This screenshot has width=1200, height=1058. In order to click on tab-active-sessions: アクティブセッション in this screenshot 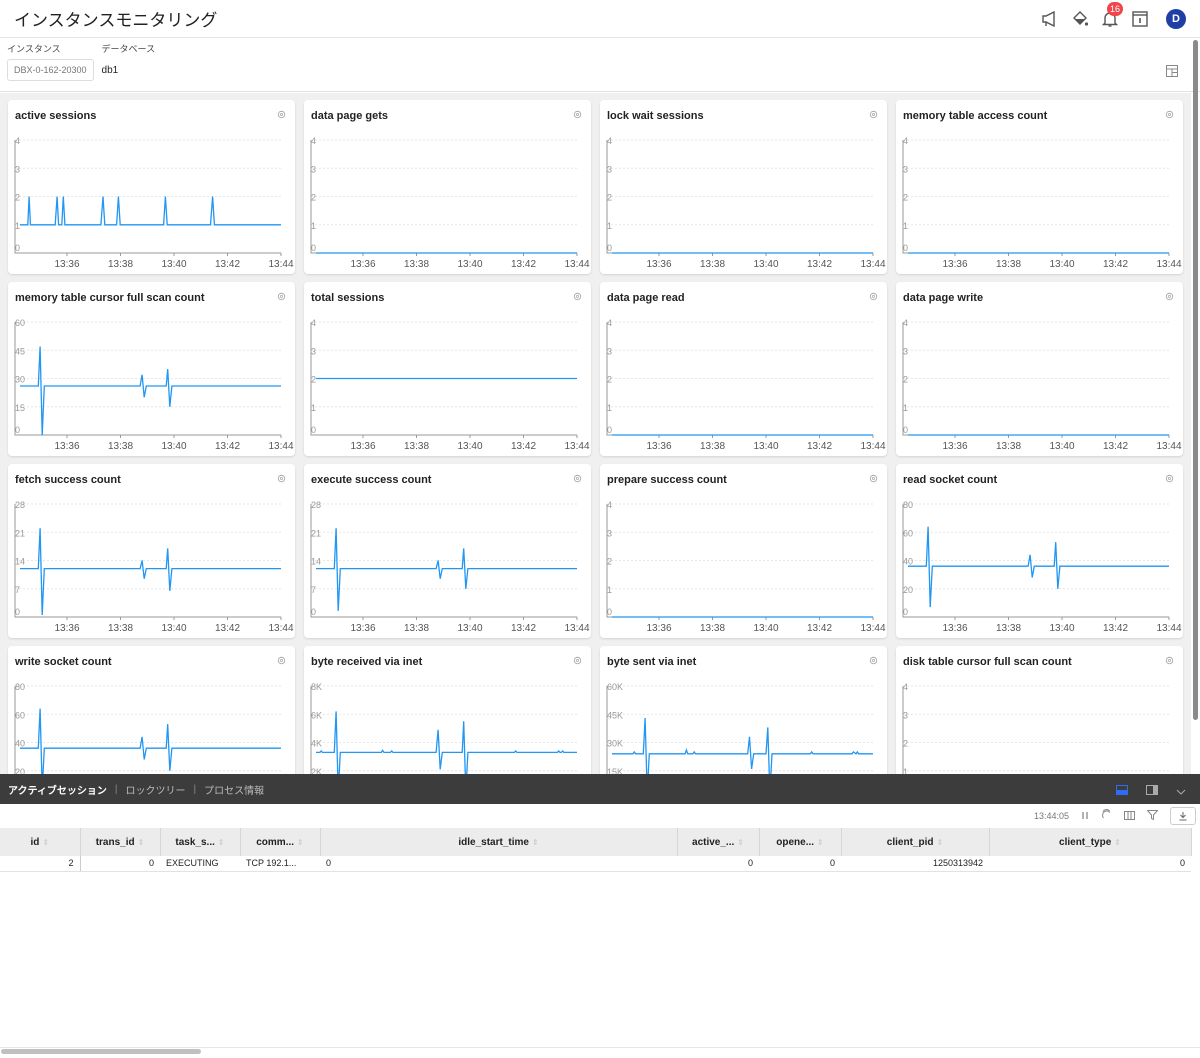, I will do `click(57, 789)`.